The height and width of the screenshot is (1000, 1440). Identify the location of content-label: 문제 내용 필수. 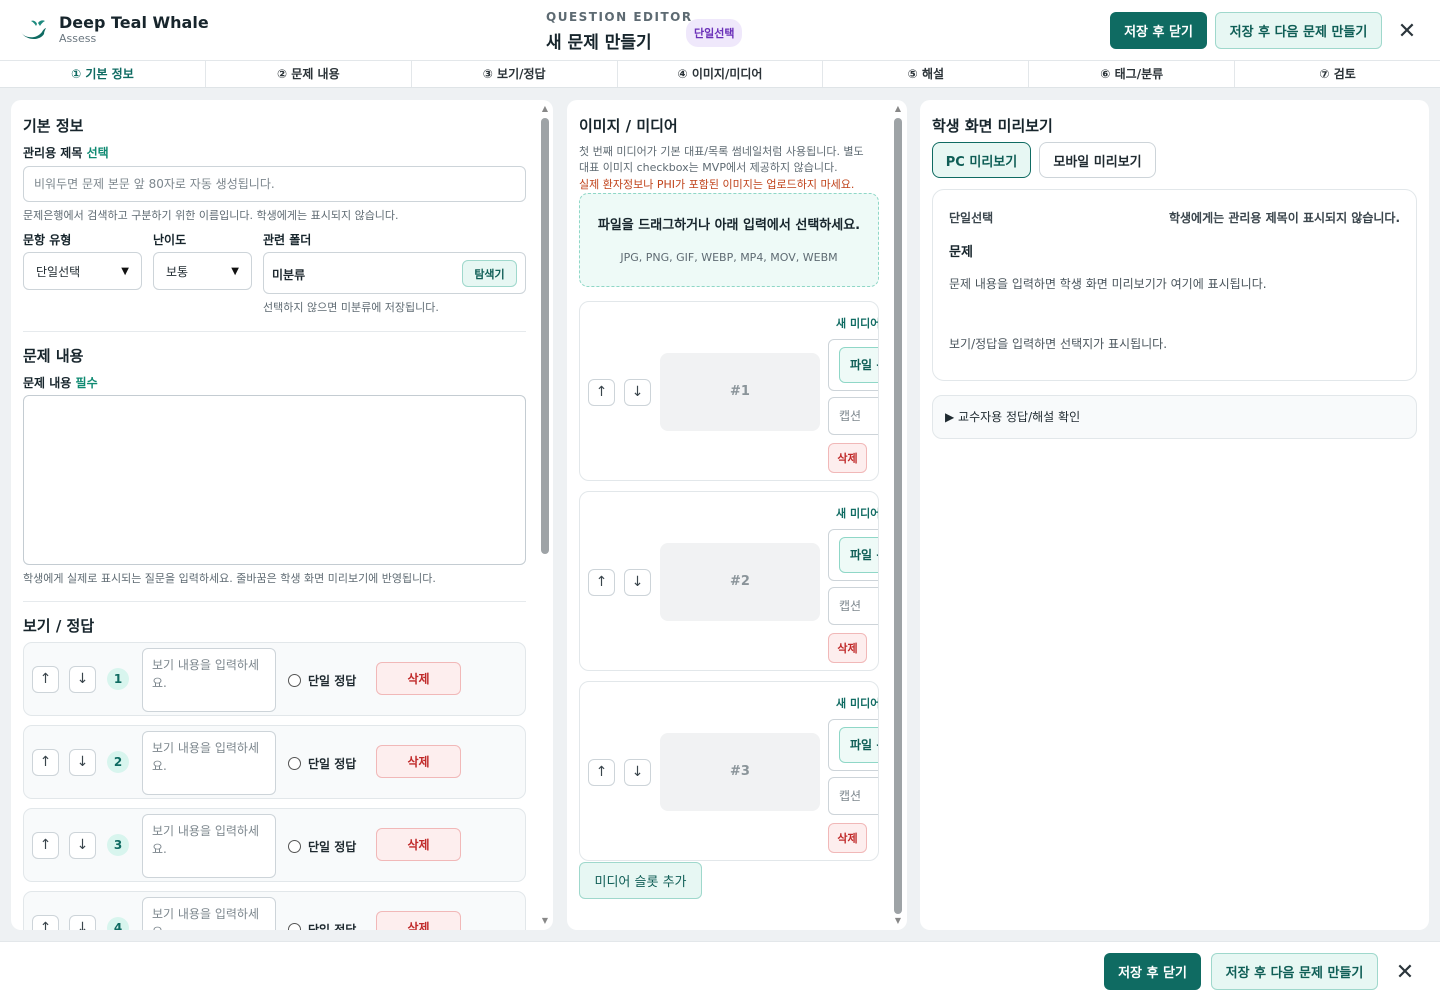
(60, 382).